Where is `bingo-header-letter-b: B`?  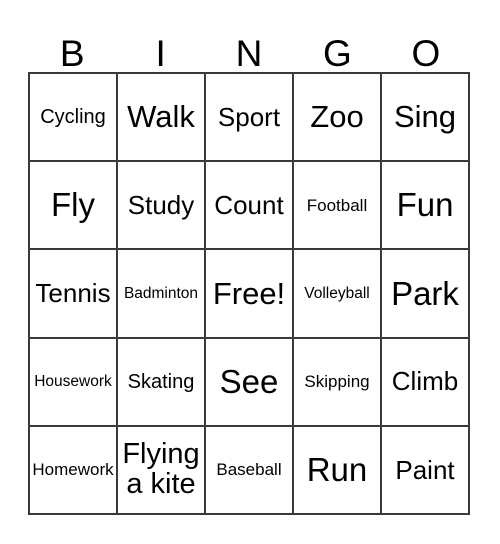
bingo-header-letter-b: B is located at coordinates (72, 44).